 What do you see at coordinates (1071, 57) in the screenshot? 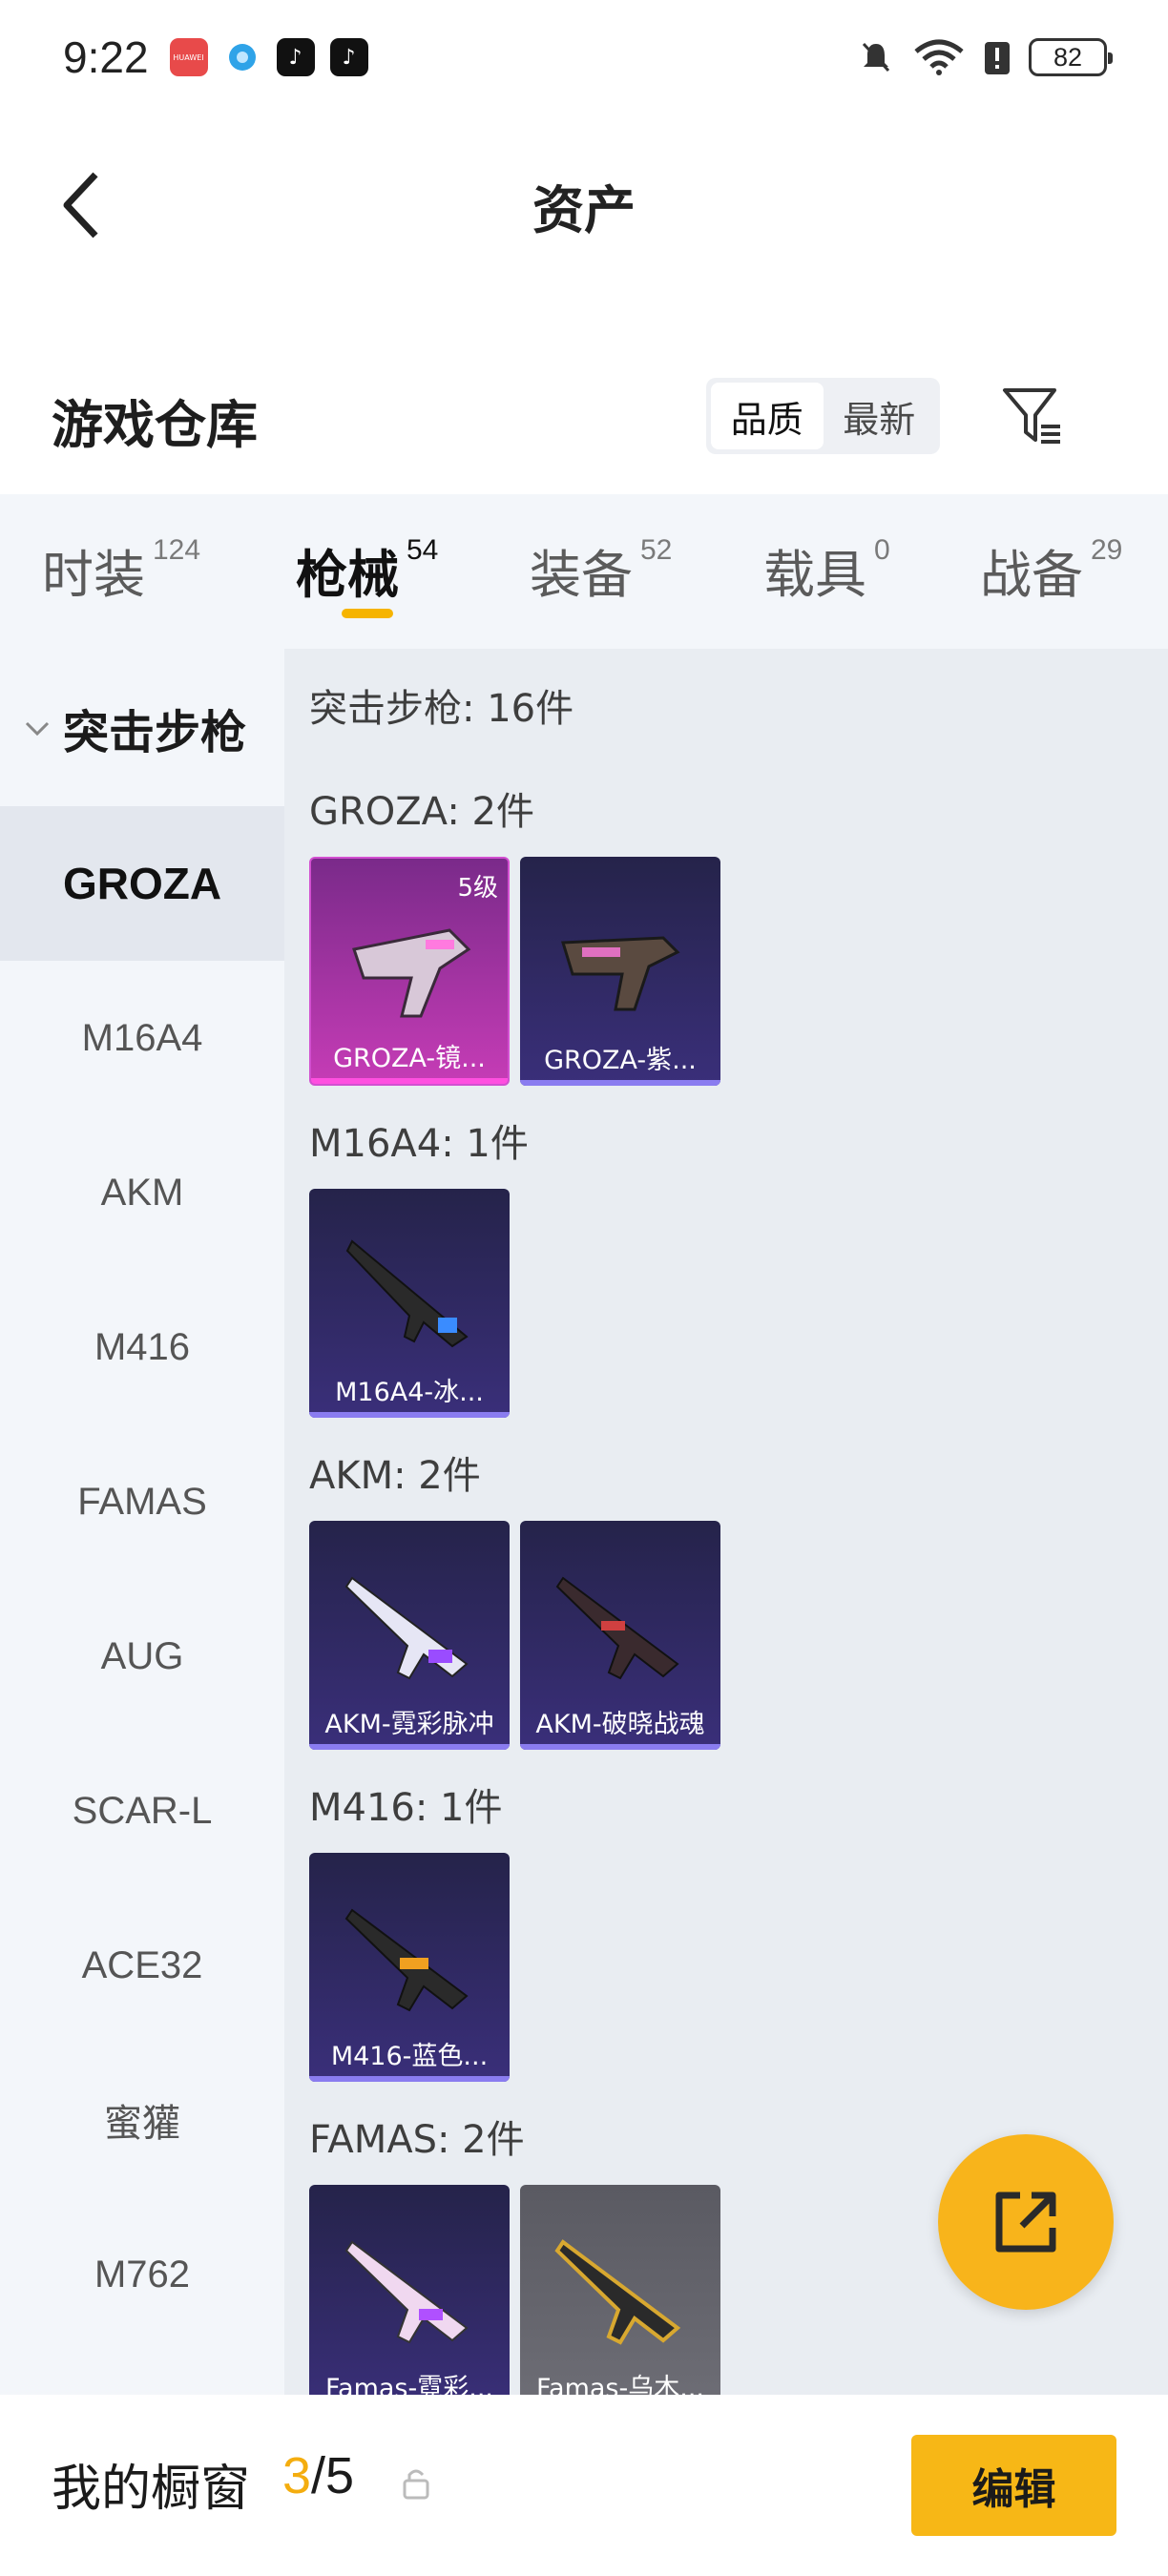
I see `battery-indicator: 82` at bounding box center [1071, 57].